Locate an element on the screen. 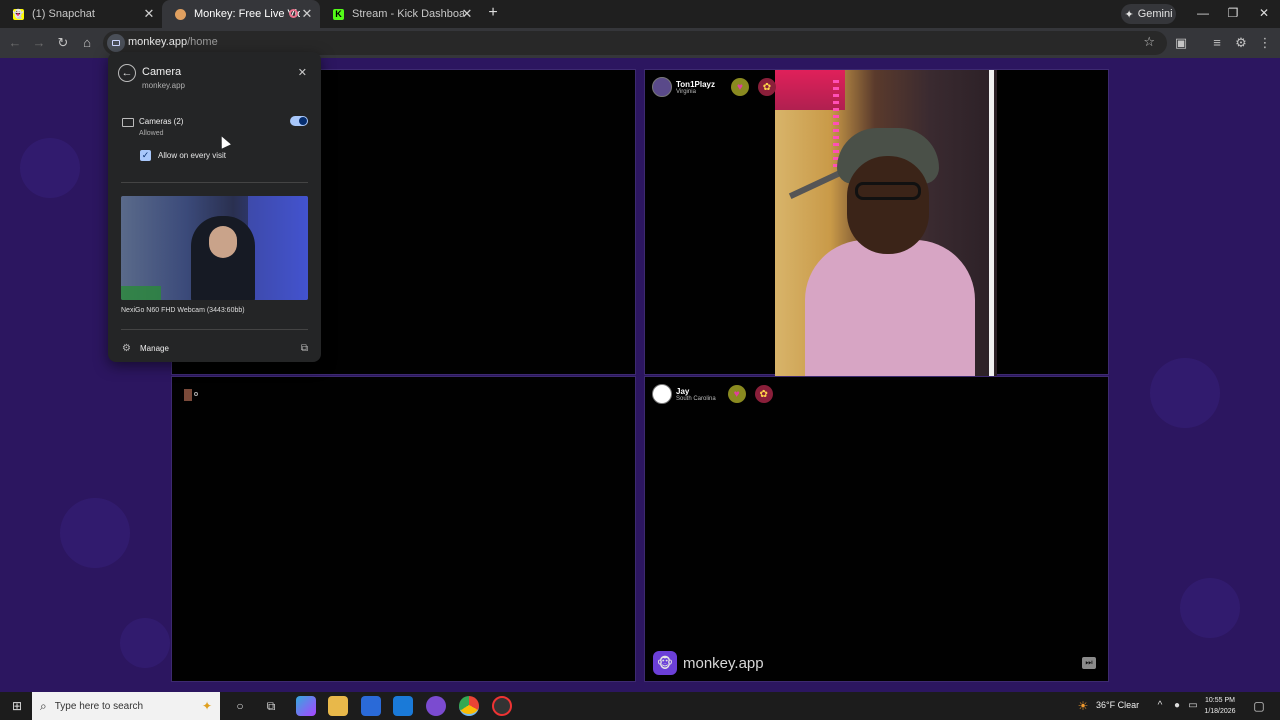  cameras-label: Cameras (2) is located at coordinates (161, 121).